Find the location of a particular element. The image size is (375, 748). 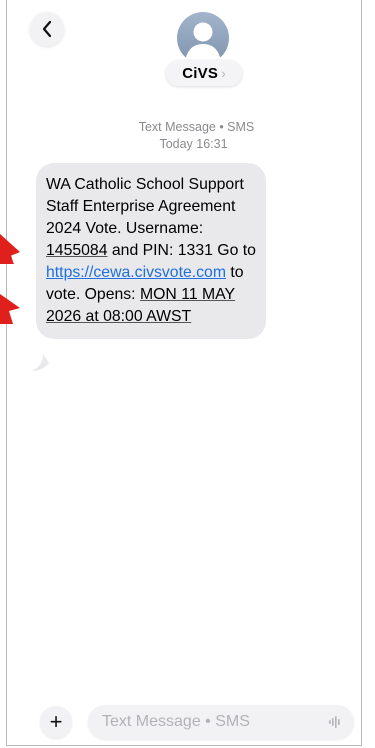

message-username: 1455084 is located at coordinates (77, 250).